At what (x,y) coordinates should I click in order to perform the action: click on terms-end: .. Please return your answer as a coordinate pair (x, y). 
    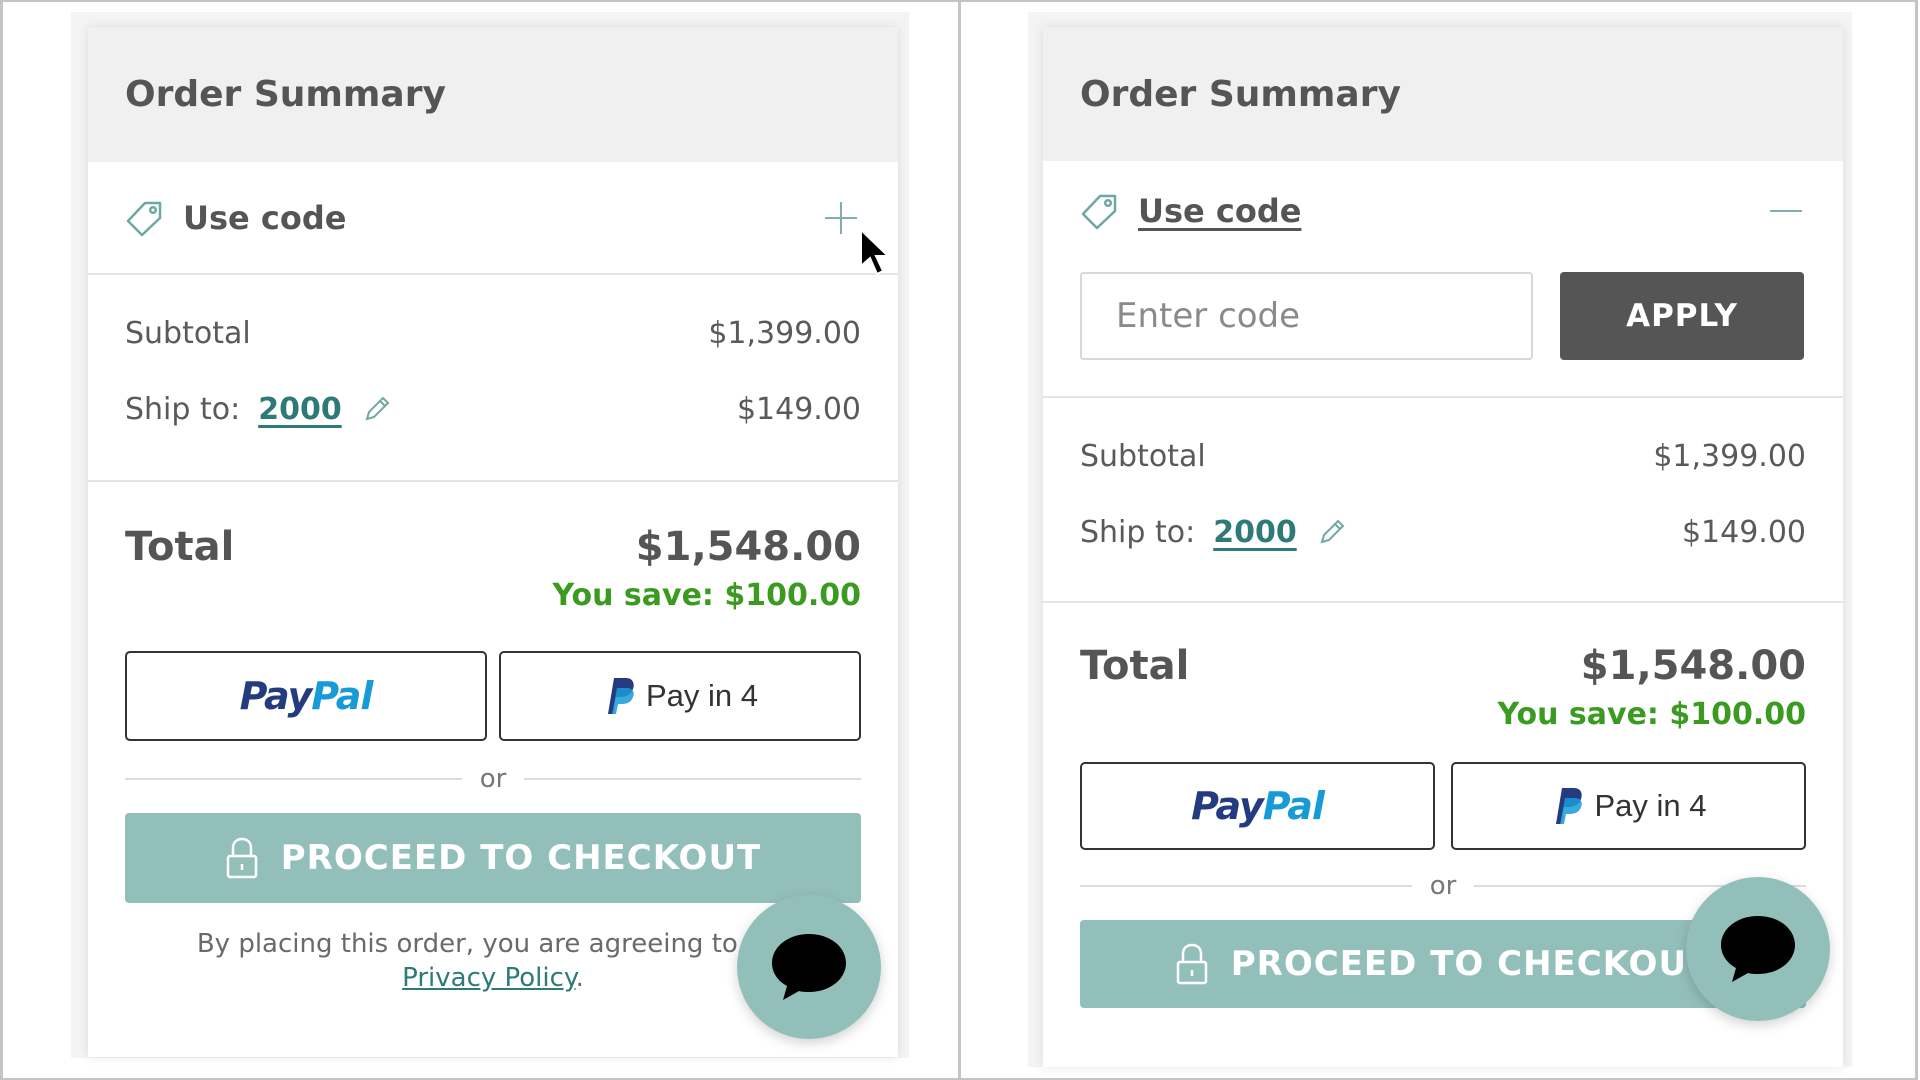
    Looking at the image, I should click on (579, 978).